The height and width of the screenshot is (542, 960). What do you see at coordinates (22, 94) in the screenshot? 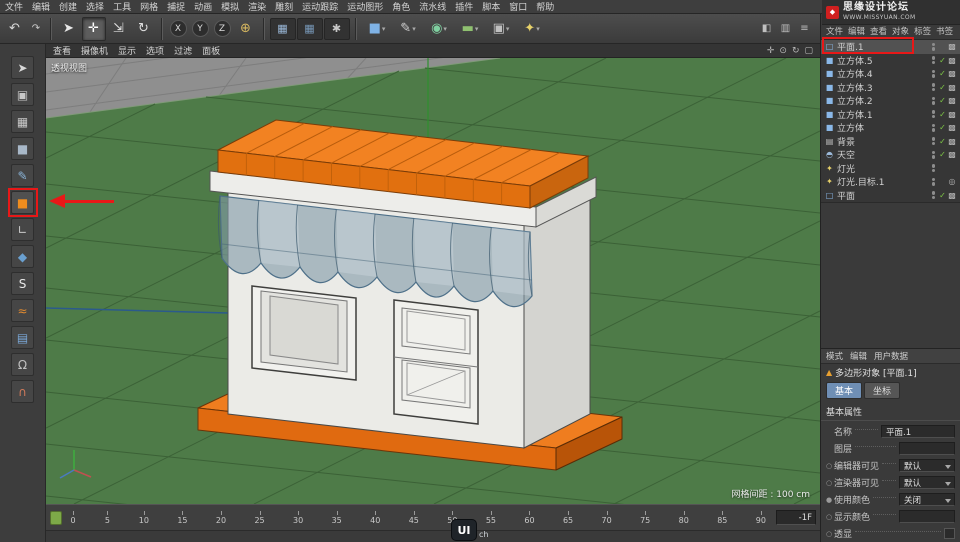
I see `rectangle-frame-tool: ▣` at bounding box center [22, 94].